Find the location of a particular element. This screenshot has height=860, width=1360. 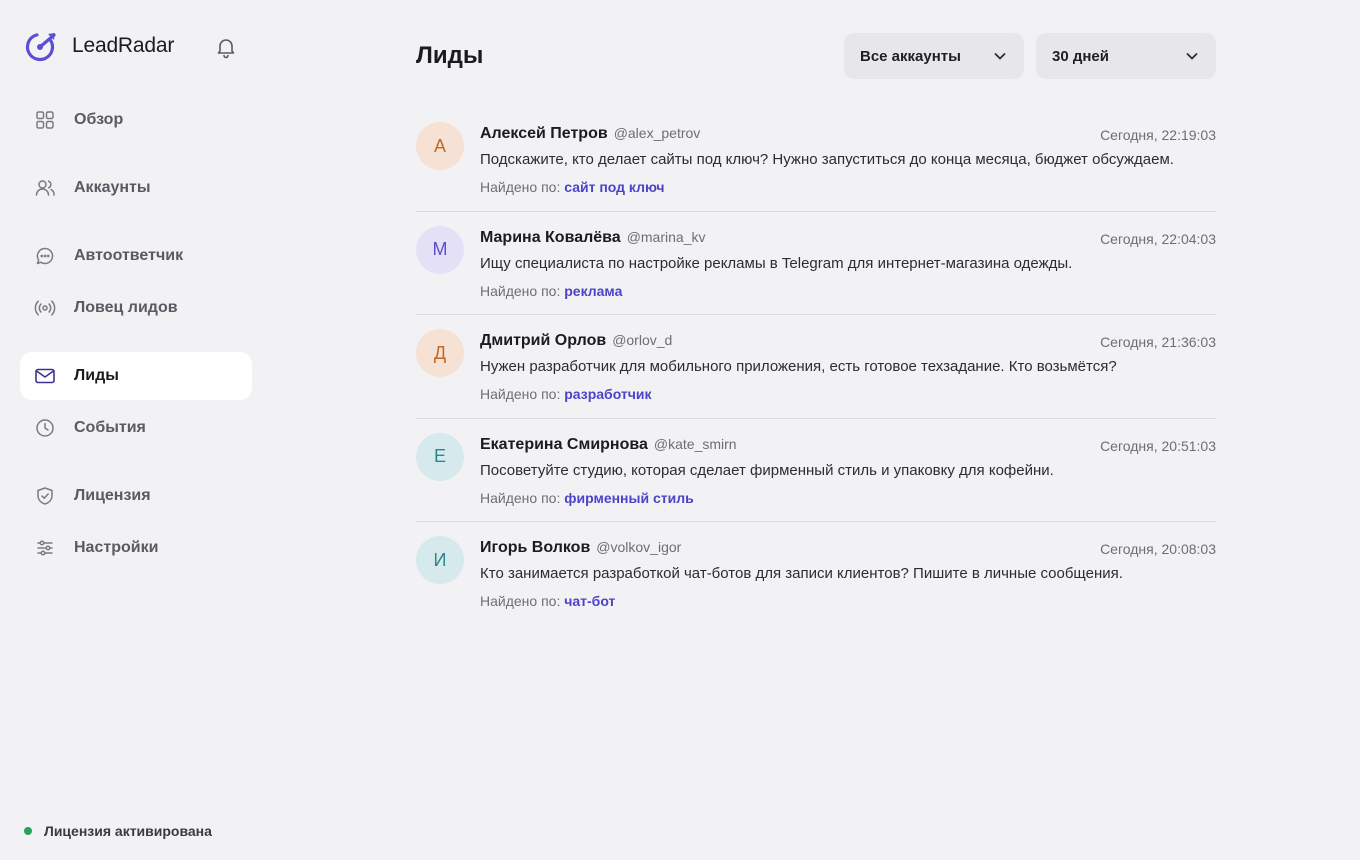

brand: LeadRadar is located at coordinates (99, 46).